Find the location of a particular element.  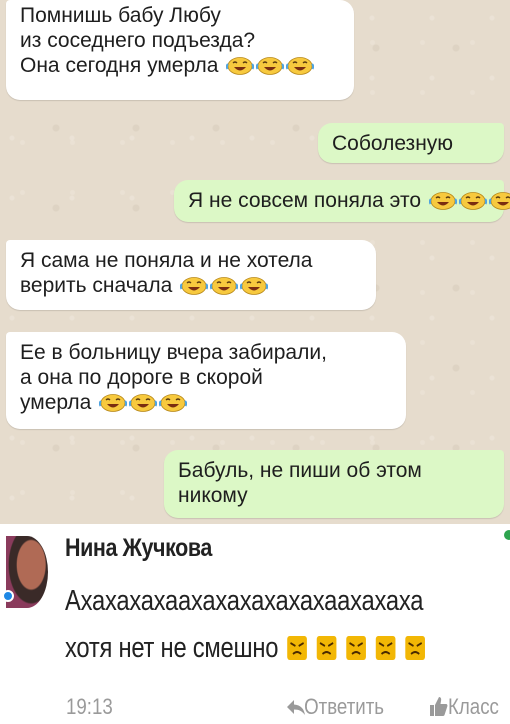

online-indicator is located at coordinates (507, 535).